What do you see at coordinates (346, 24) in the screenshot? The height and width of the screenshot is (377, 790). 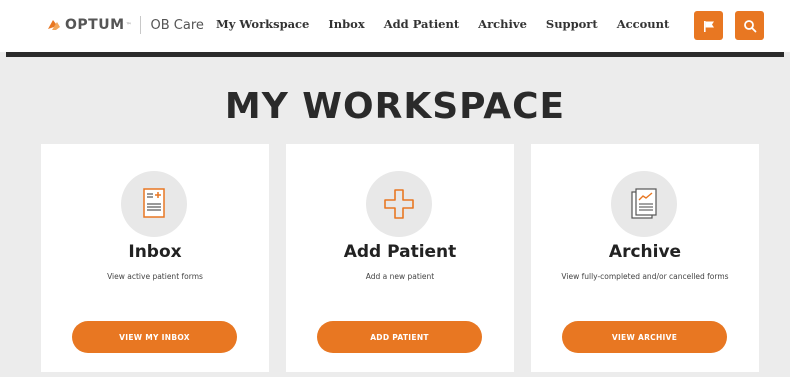 I see `nav-inbox: Inbox` at bounding box center [346, 24].